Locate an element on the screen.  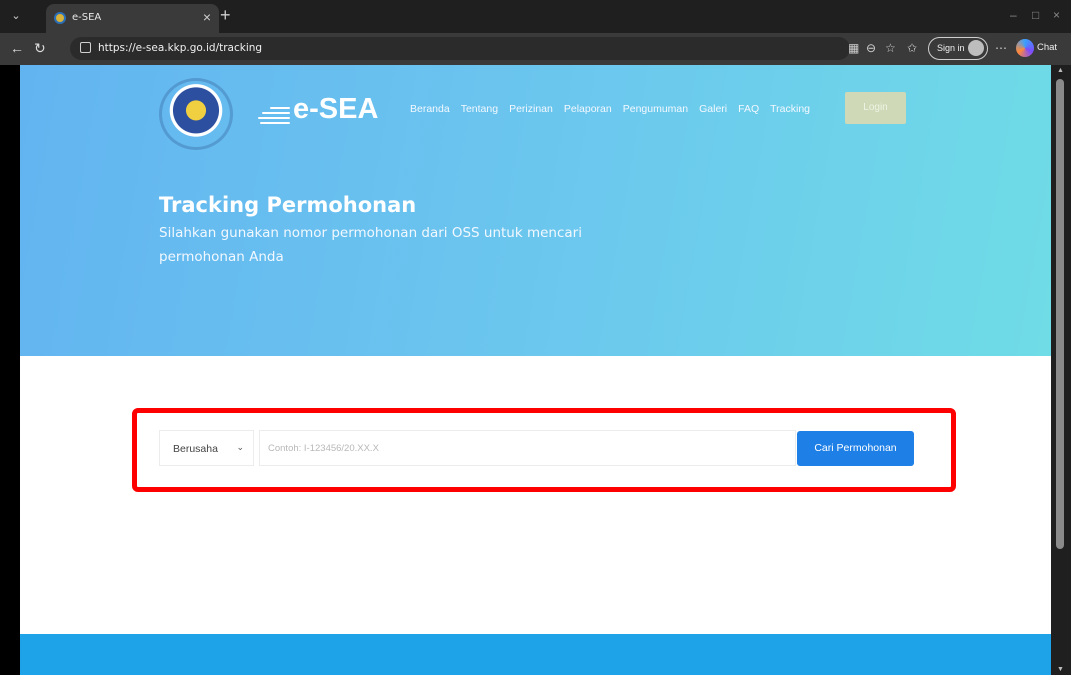
scroll-thumb is located at coordinates (1060, 314).